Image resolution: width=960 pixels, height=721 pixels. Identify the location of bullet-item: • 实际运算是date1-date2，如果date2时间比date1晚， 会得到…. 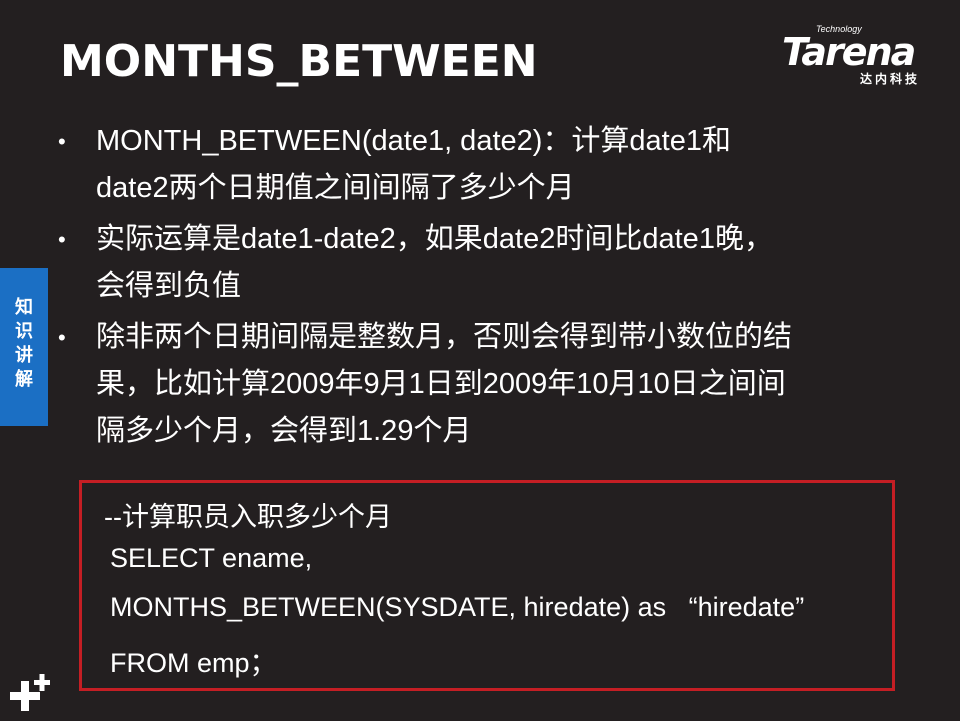
(488, 263).